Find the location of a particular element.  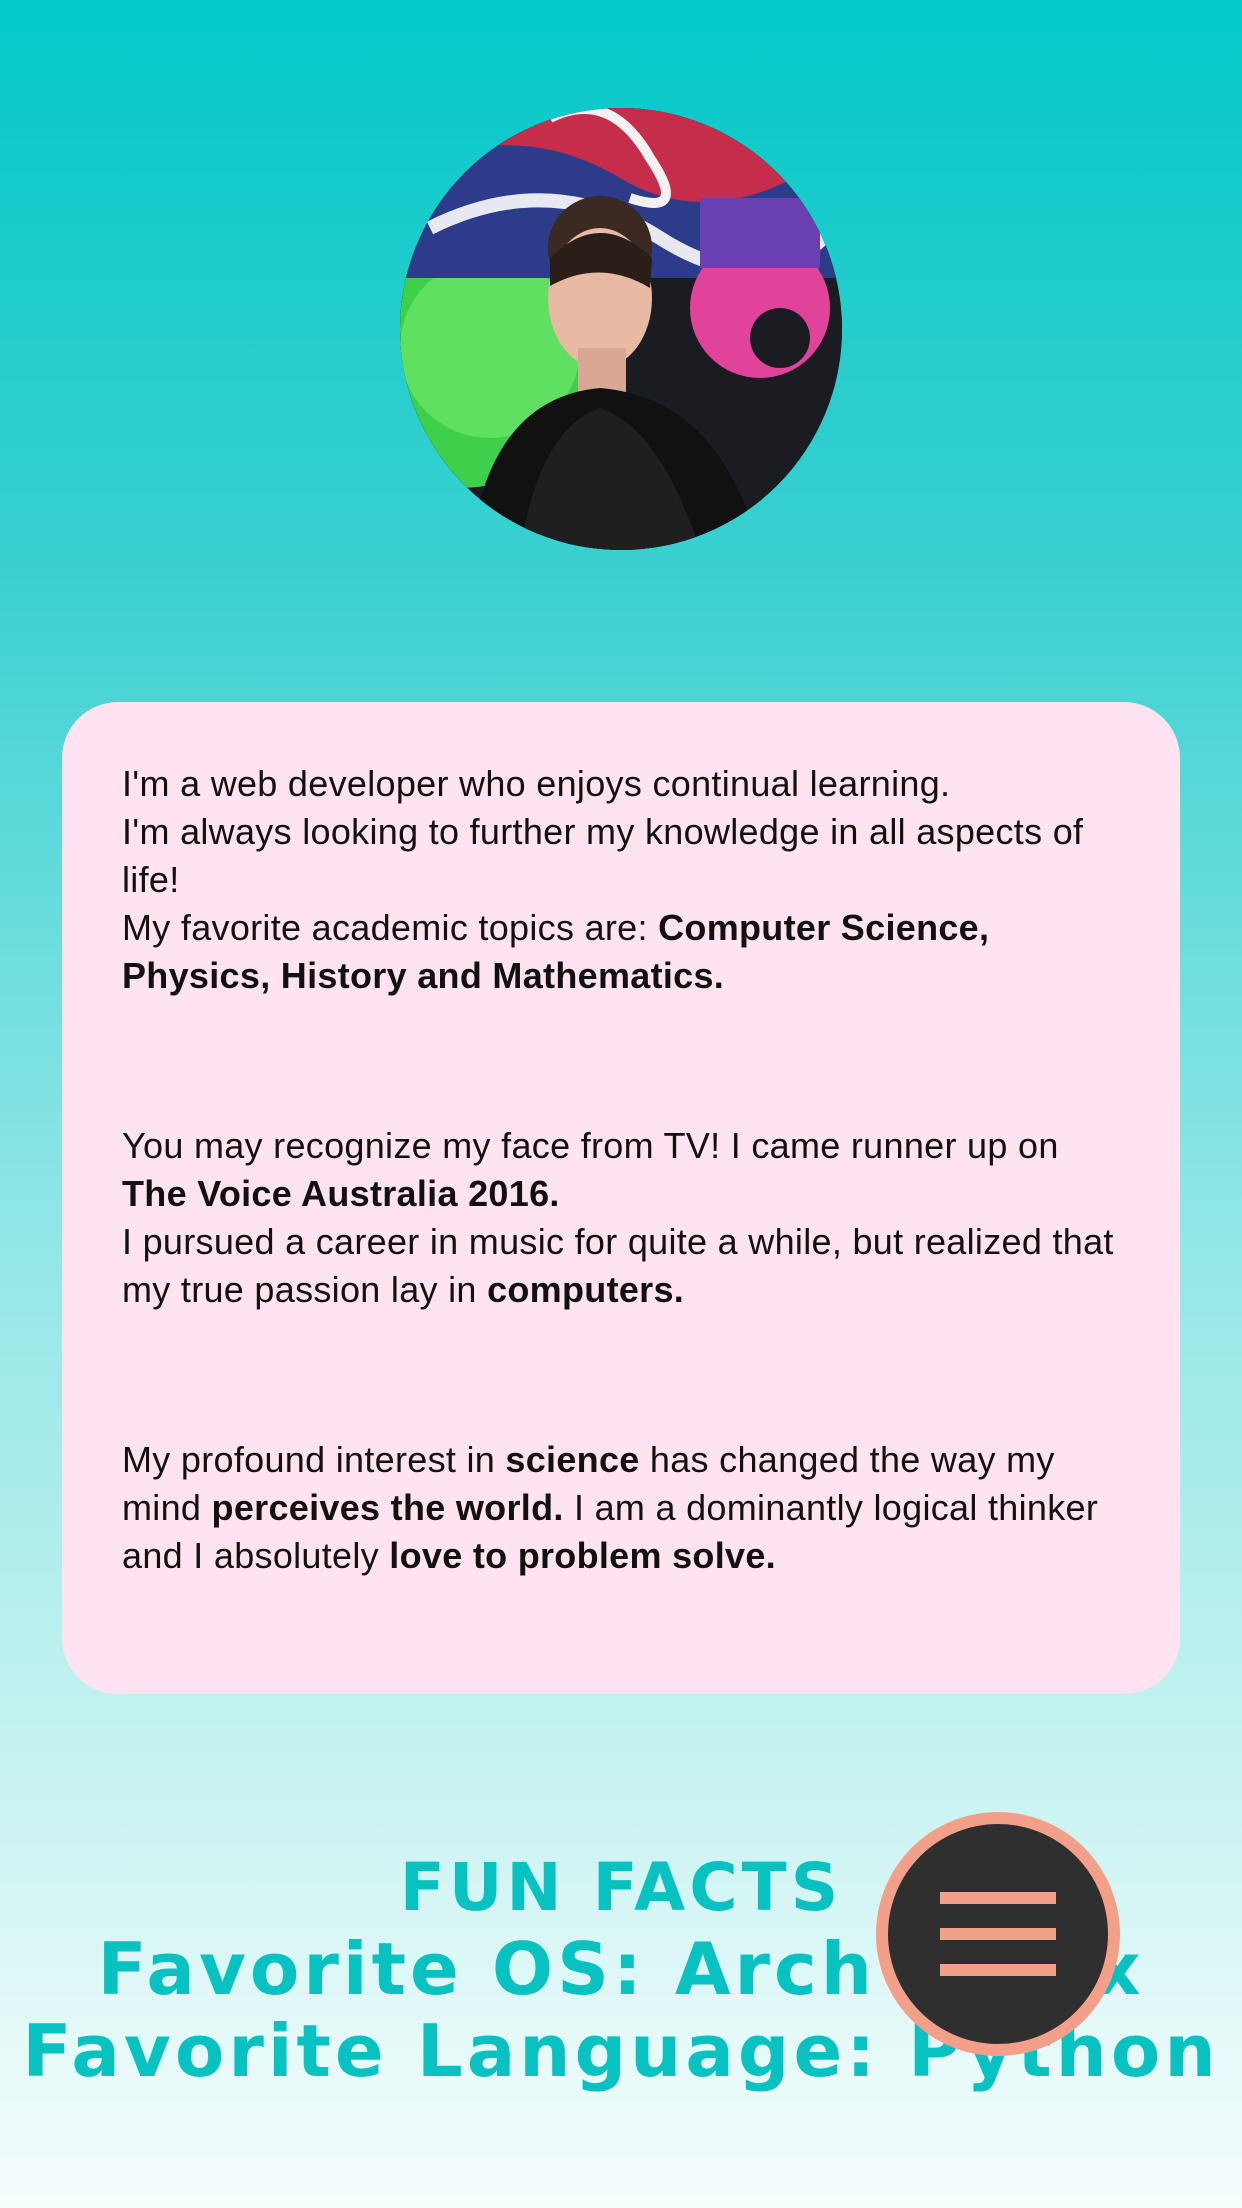

menu-bar-middle is located at coordinates (998, 1934).